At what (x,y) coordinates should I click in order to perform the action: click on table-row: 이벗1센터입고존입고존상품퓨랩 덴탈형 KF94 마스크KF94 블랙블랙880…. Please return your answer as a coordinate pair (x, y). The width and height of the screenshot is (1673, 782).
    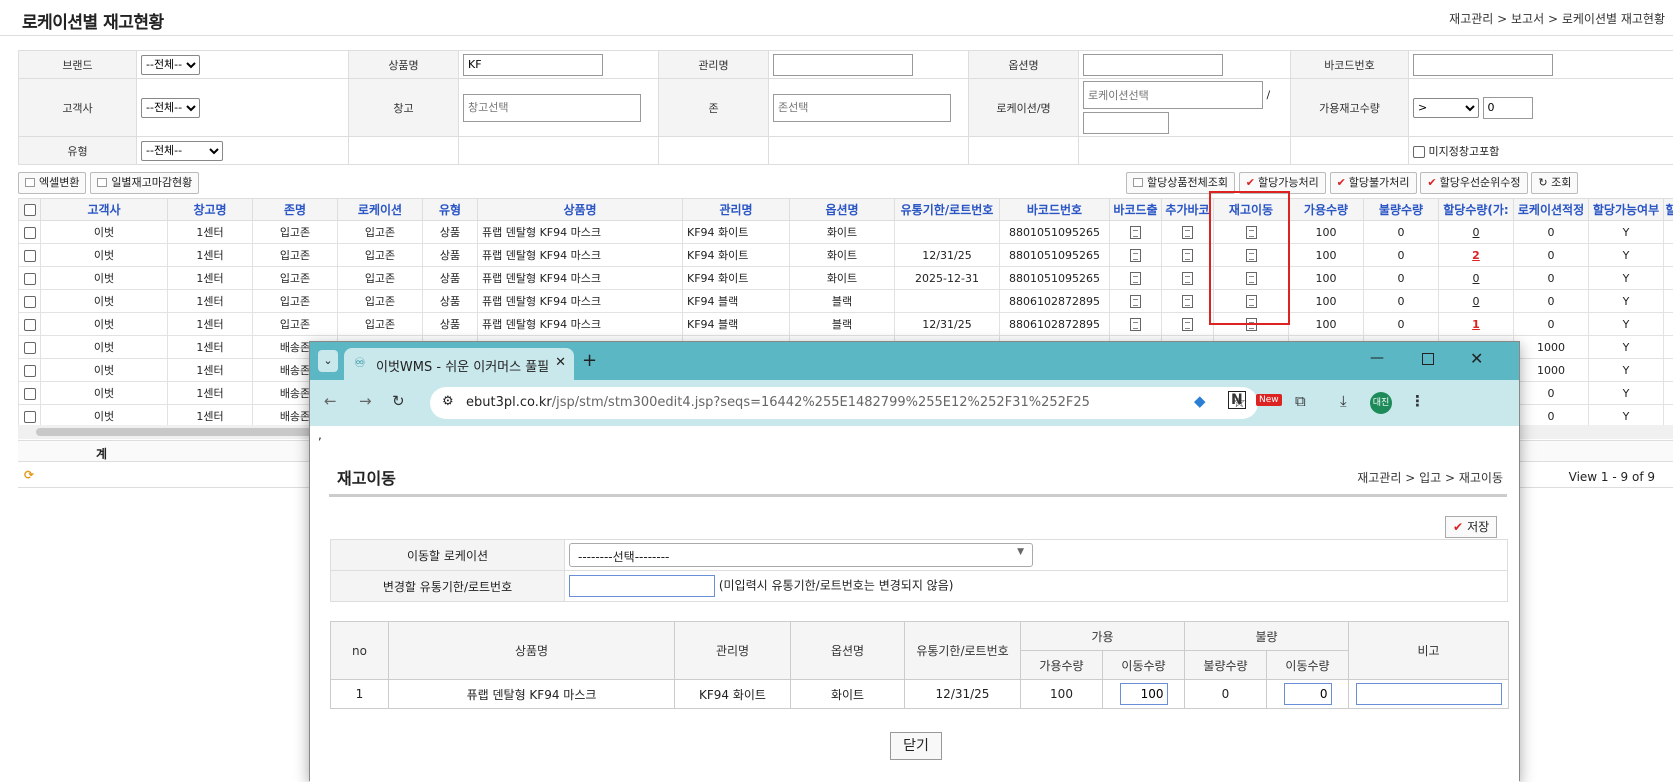
    Looking at the image, I should click on (846, 301).